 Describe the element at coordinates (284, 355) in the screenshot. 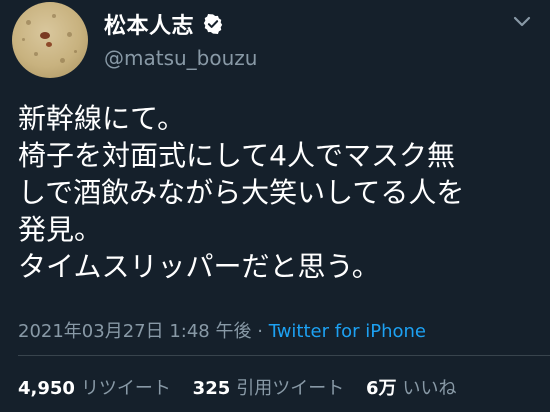

I see `divider` at that location.